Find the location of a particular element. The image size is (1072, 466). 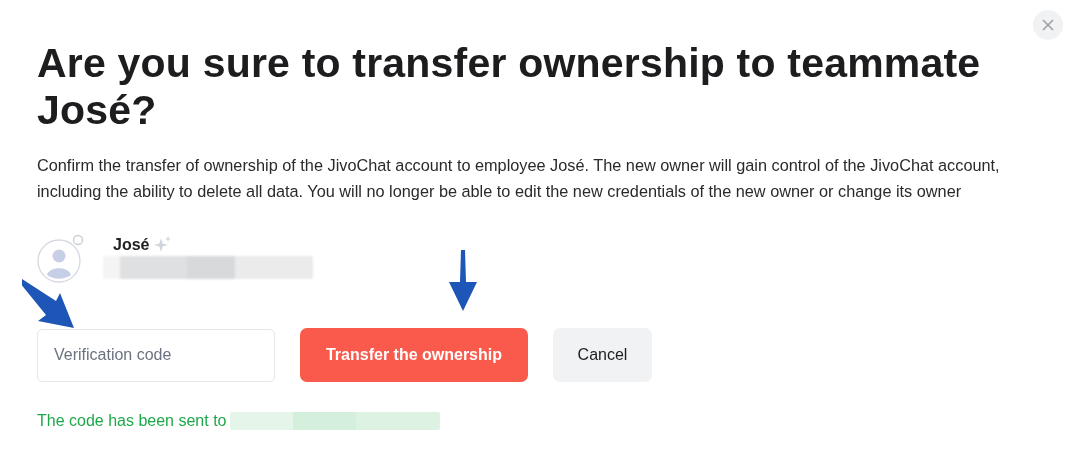

cancel-button: Cancel is located at coordinates (602, 355).